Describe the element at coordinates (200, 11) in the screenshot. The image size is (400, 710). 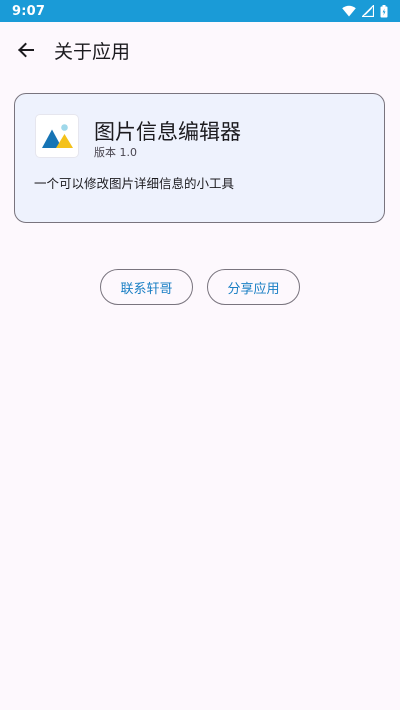
I see `status-bar: 9:07` at that location.